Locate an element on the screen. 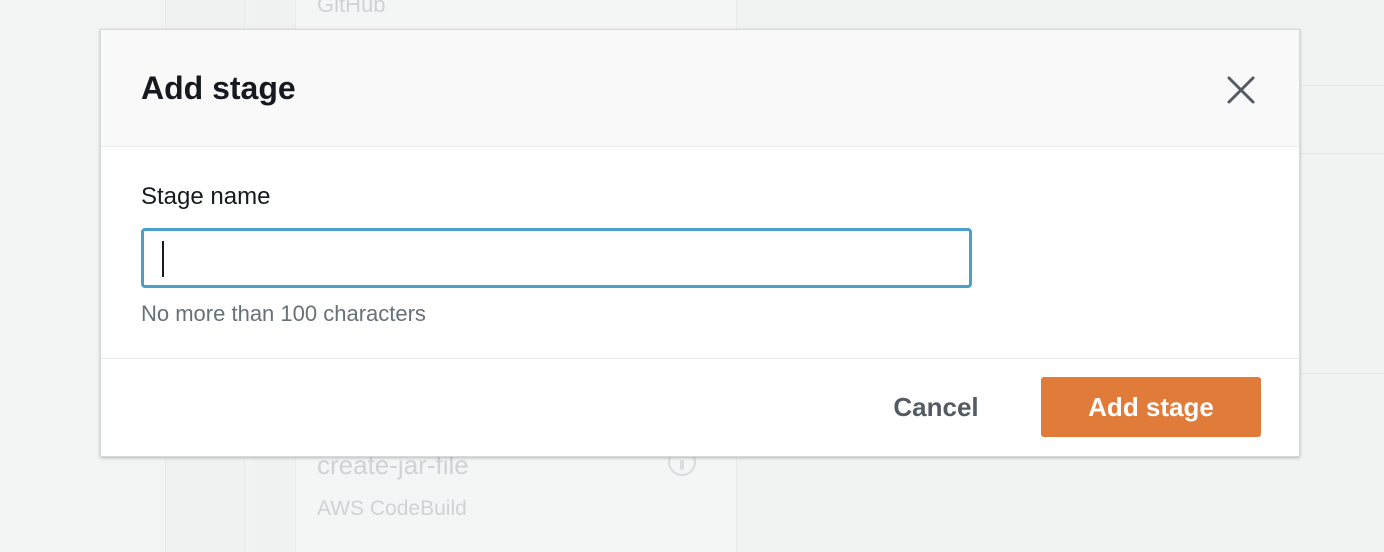  cancel-button: Cancel is located at coordinates (936, 407).